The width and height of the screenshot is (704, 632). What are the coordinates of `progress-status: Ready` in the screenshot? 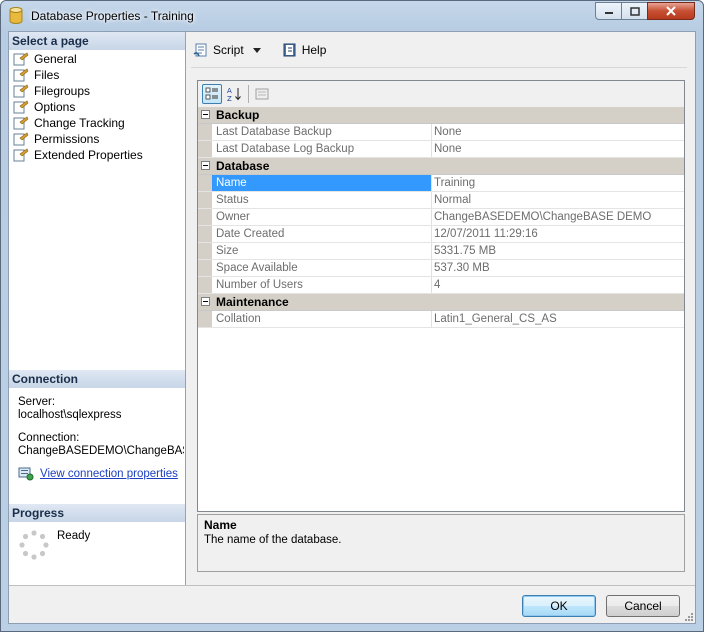 It's located at (74, 536).